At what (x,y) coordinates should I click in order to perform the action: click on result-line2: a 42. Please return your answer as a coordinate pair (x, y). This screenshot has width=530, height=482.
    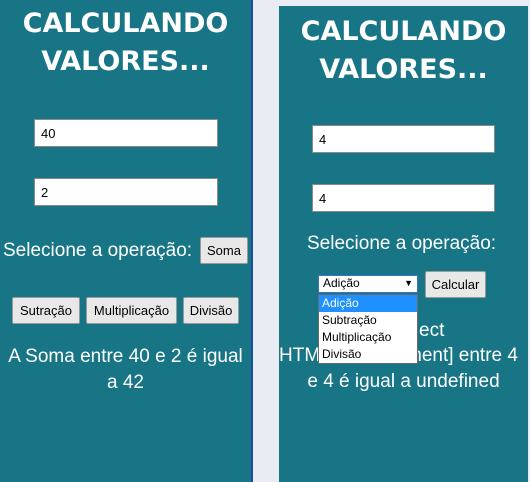
    Looking at the image, I should click on (125, 382).